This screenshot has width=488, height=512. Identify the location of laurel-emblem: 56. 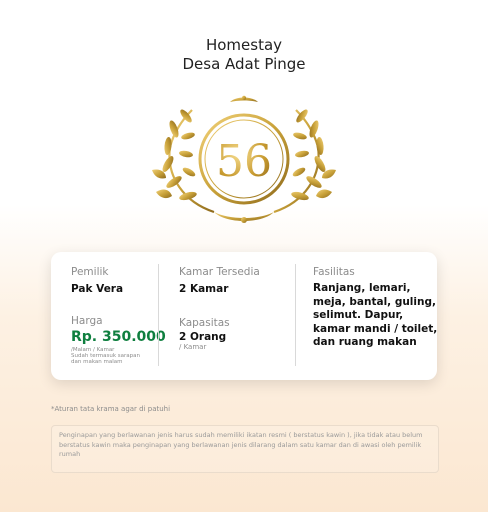
(244, 159).